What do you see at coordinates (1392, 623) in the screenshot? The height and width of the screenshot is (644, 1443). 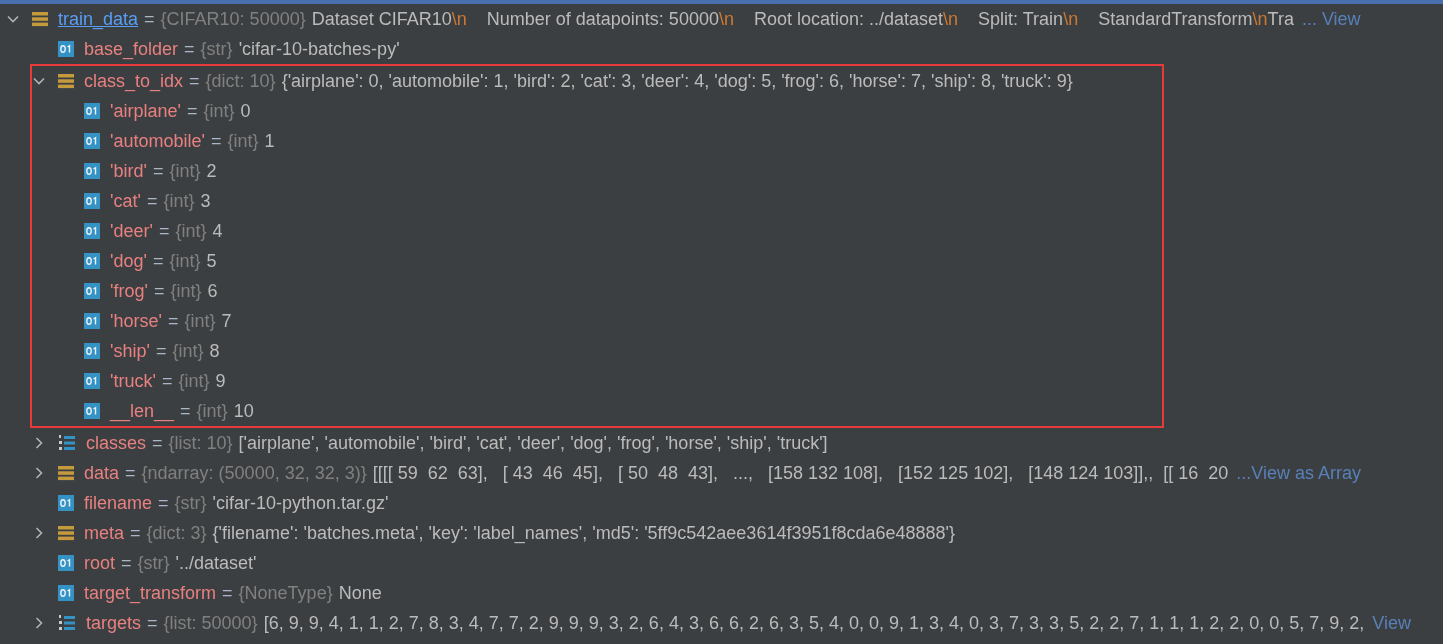 I see `view-link: View` at bounding box center [1392, 623].